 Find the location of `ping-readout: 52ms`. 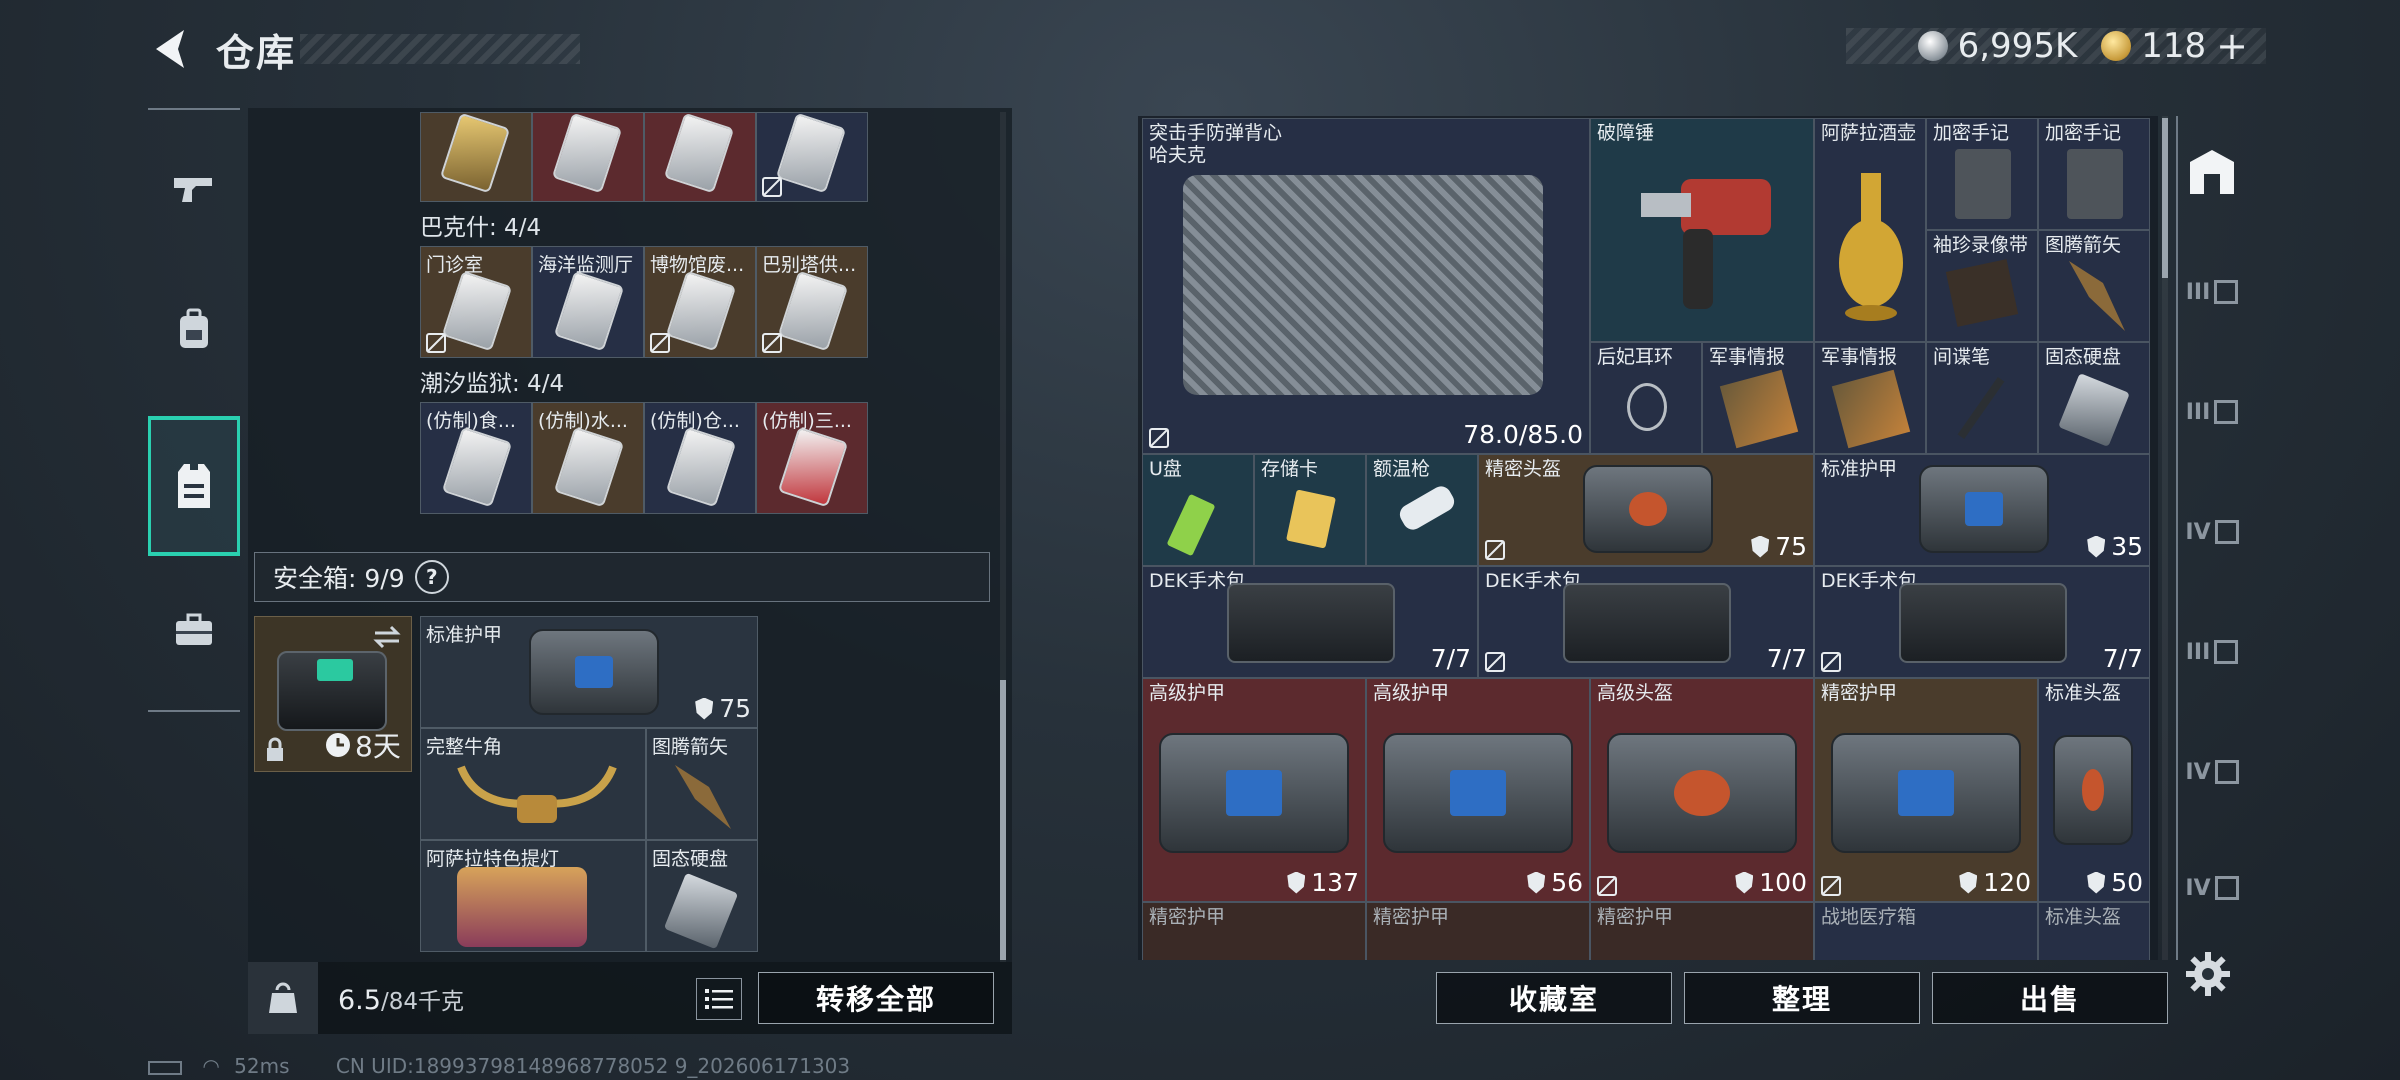

ping-readout: 52ms is located at coordinates (262, 1066).